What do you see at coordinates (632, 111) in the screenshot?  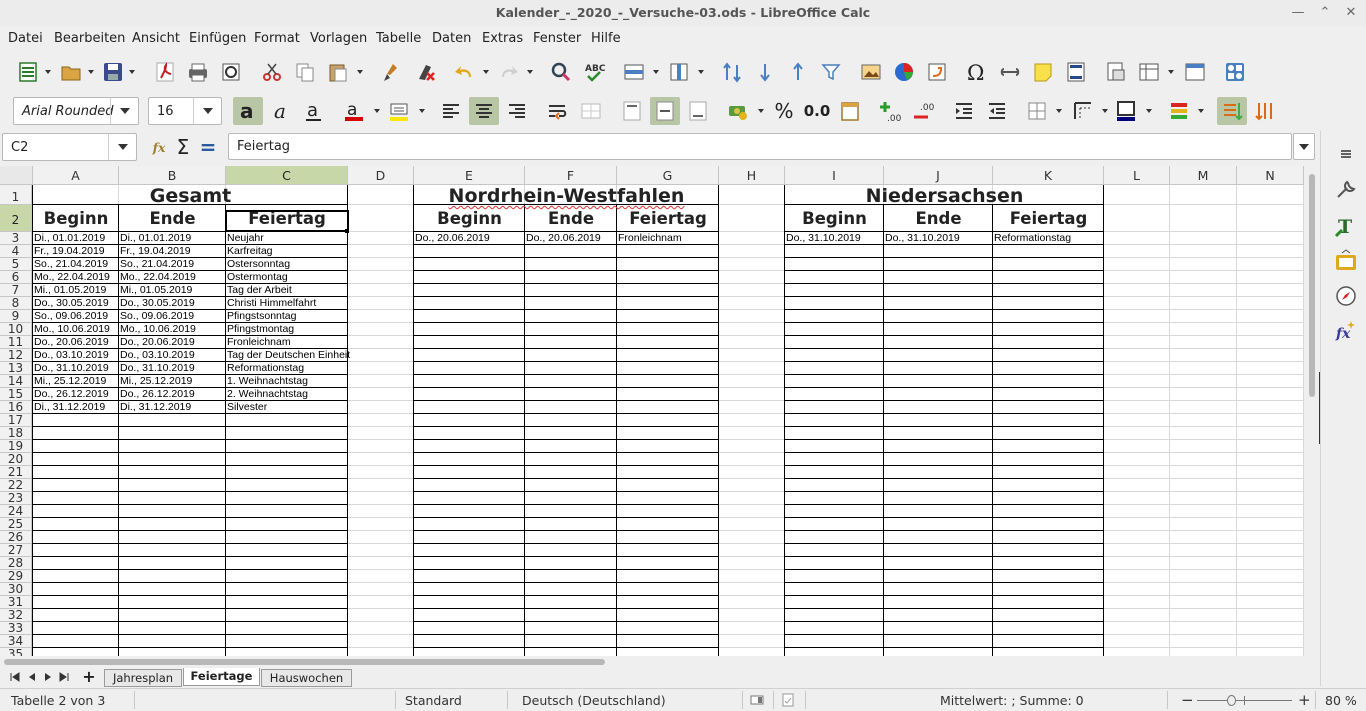 I see `align-top-icon` at bounding box center [632, 111].